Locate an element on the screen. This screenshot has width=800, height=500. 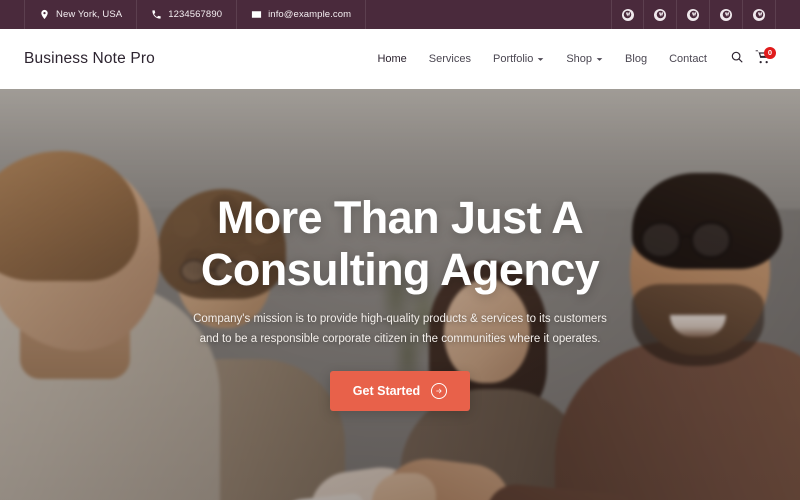
get-started-label: Get Started is located at coordinates (386, 391).